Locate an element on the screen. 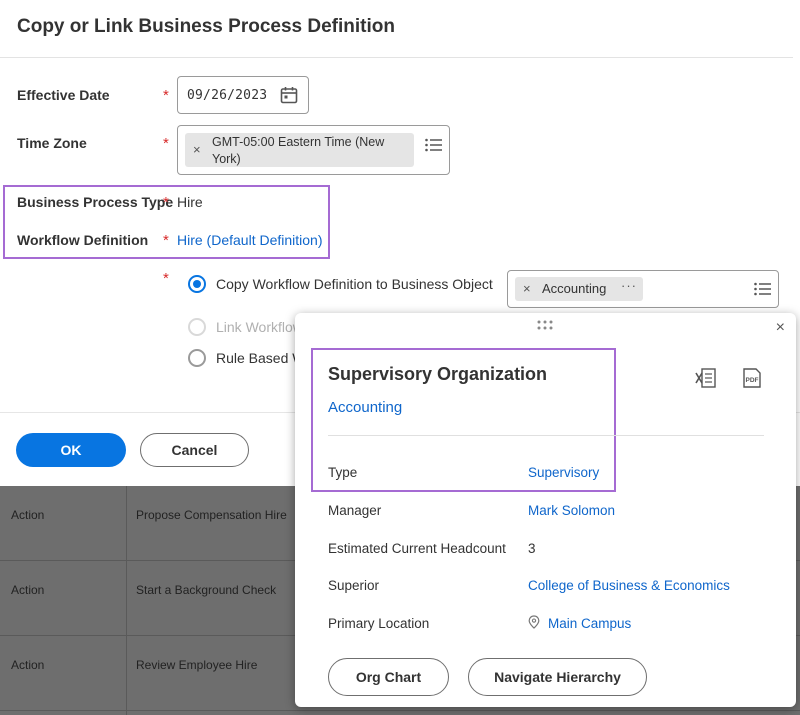 This screenshot has width=800, height=715. effective-date-label: Effective Date is located at coordinates (63, 95).